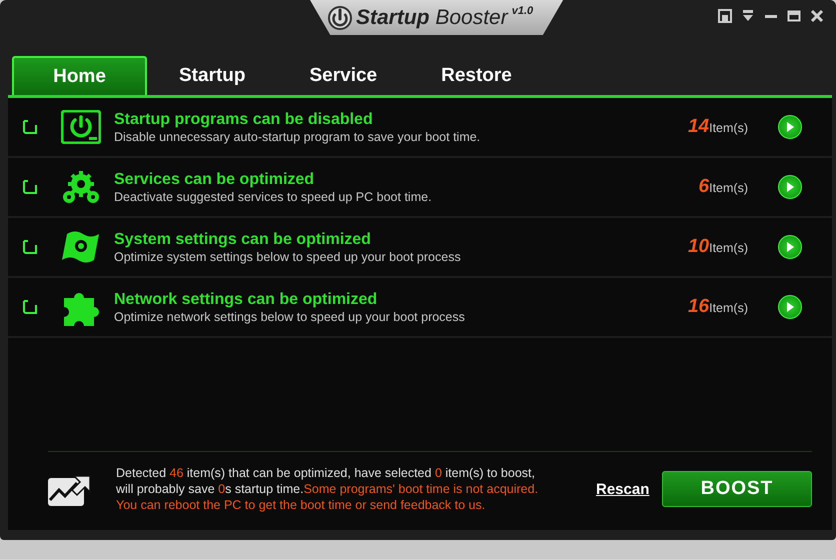 The width and height of the screenshot is (836, 559). What do you see at coordinates (290, 317) in the screenshot?
I see `item-description: Optimize network settings below to speed up your boot process` at bounding box center [290, 317].